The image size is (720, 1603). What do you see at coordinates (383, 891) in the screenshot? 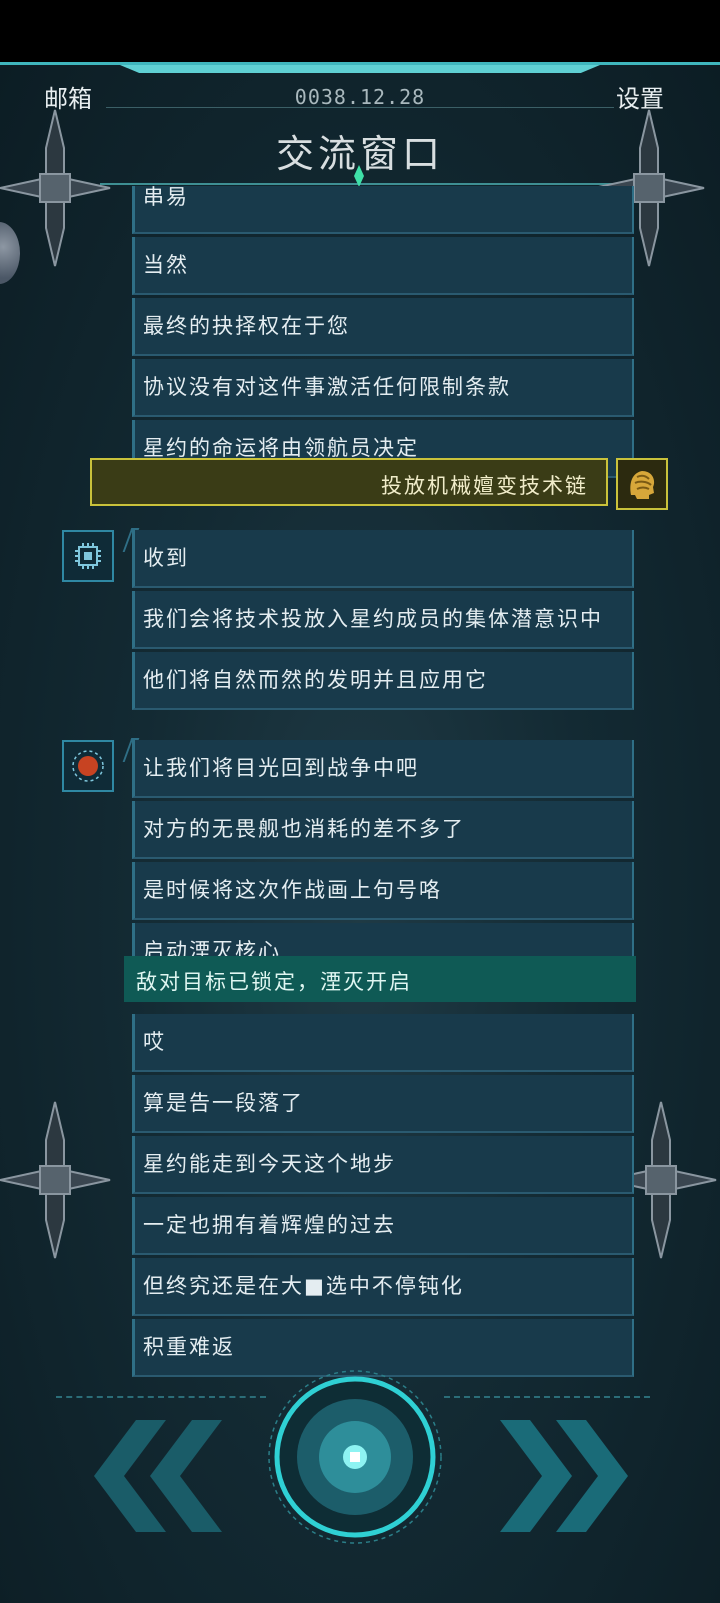
I see `chat-message: 是时候将这次作战画上句号咯` at bounding box center [383, 891].